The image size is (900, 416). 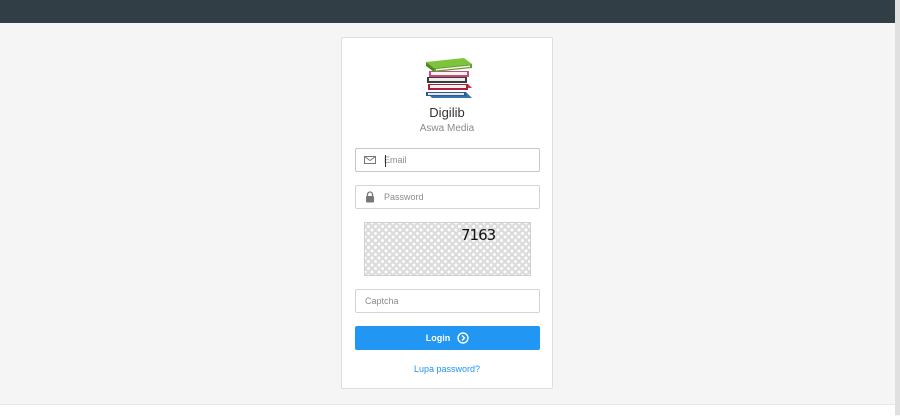 What do you see at coordinates (370, 160) in the screenshot?
I see `envelope-icon` at bounding box center [370, 160].